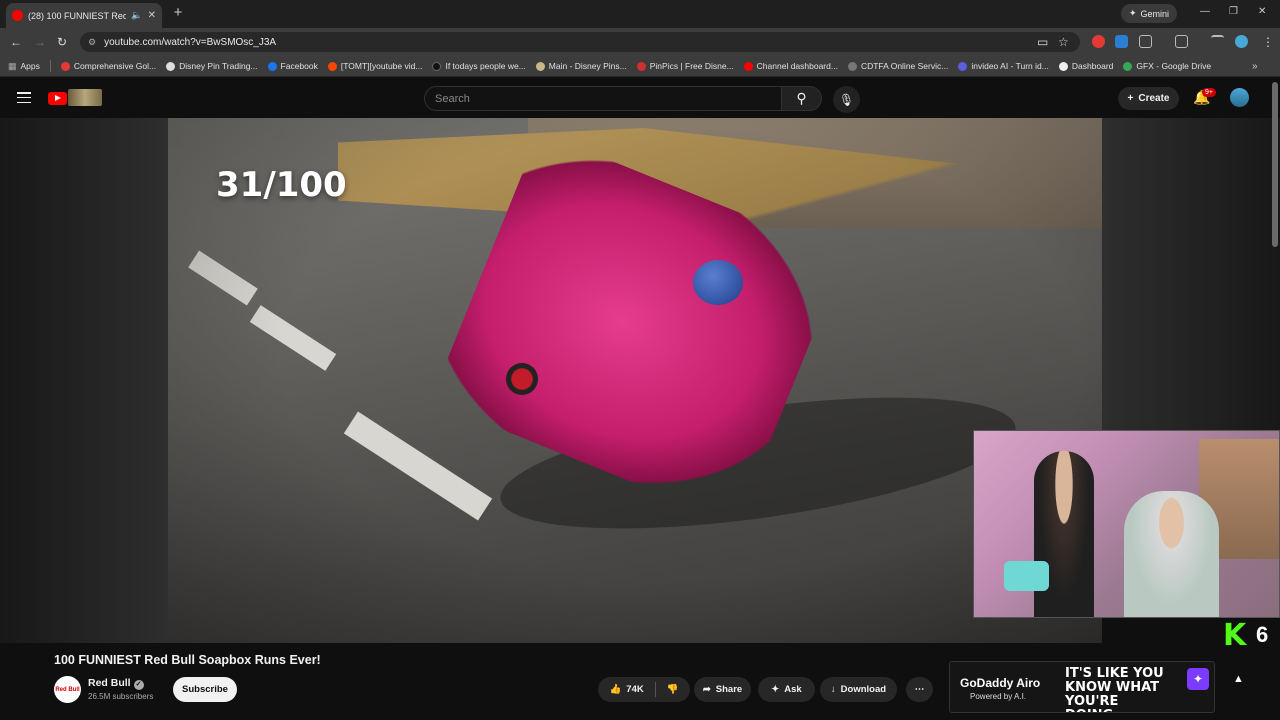 Image resolution: width=1280 pixels, height=720 pixels. What do you see at coordinates (1064, 534) in the screenshot?
I see `webcam-person-left` at bounding box center [1064, 534].